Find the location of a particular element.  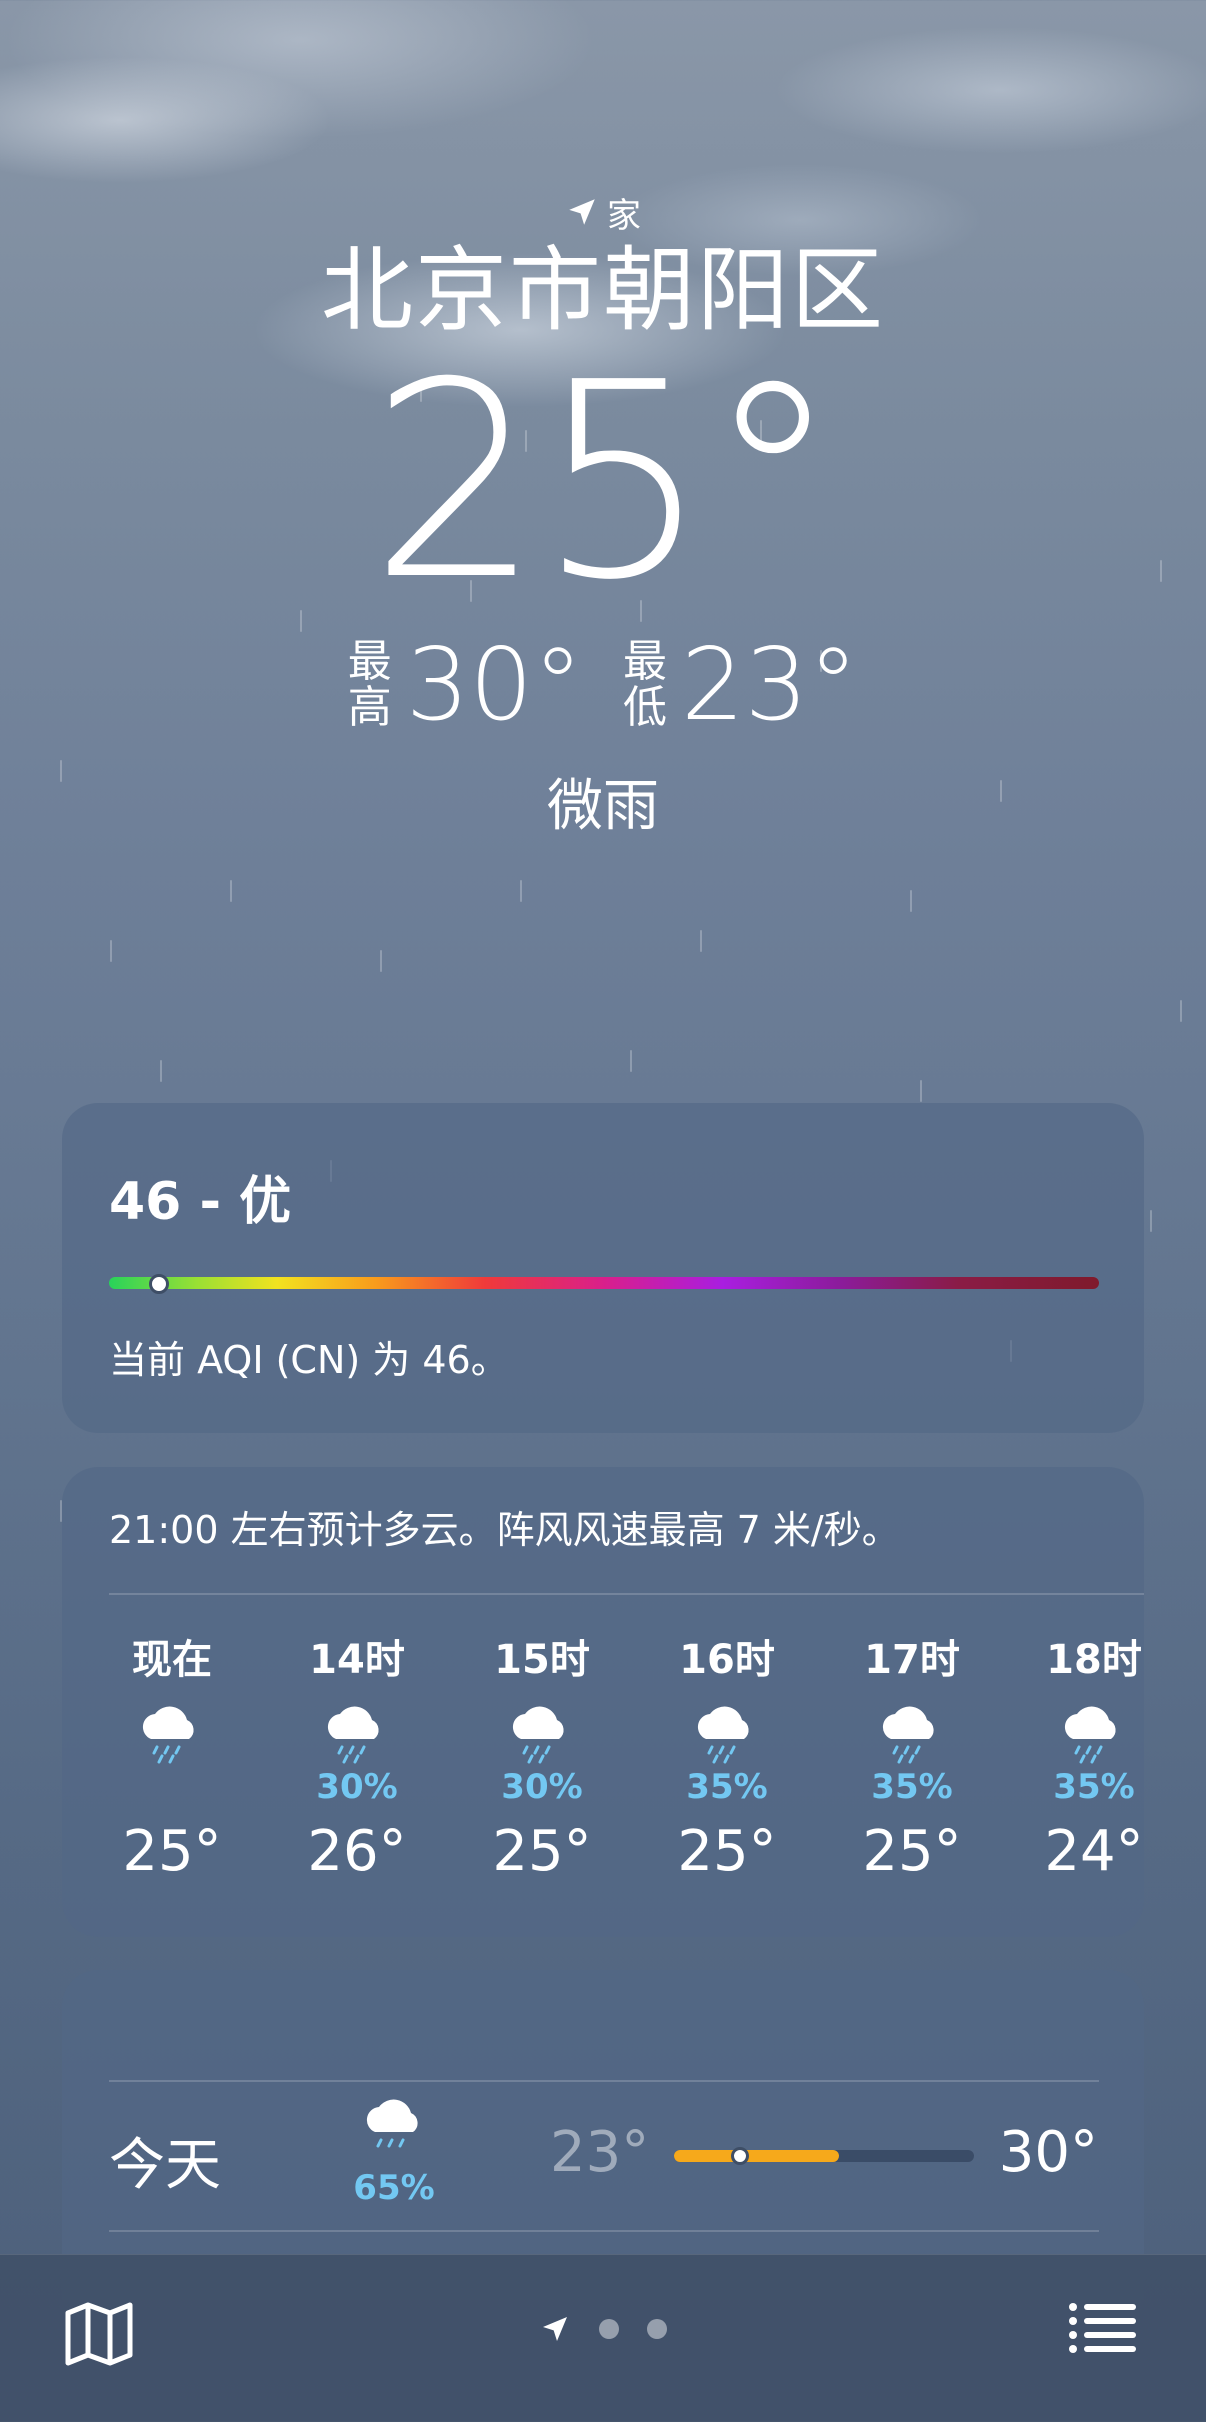

hour-precip-chance is located at coordinates (172, 1786).